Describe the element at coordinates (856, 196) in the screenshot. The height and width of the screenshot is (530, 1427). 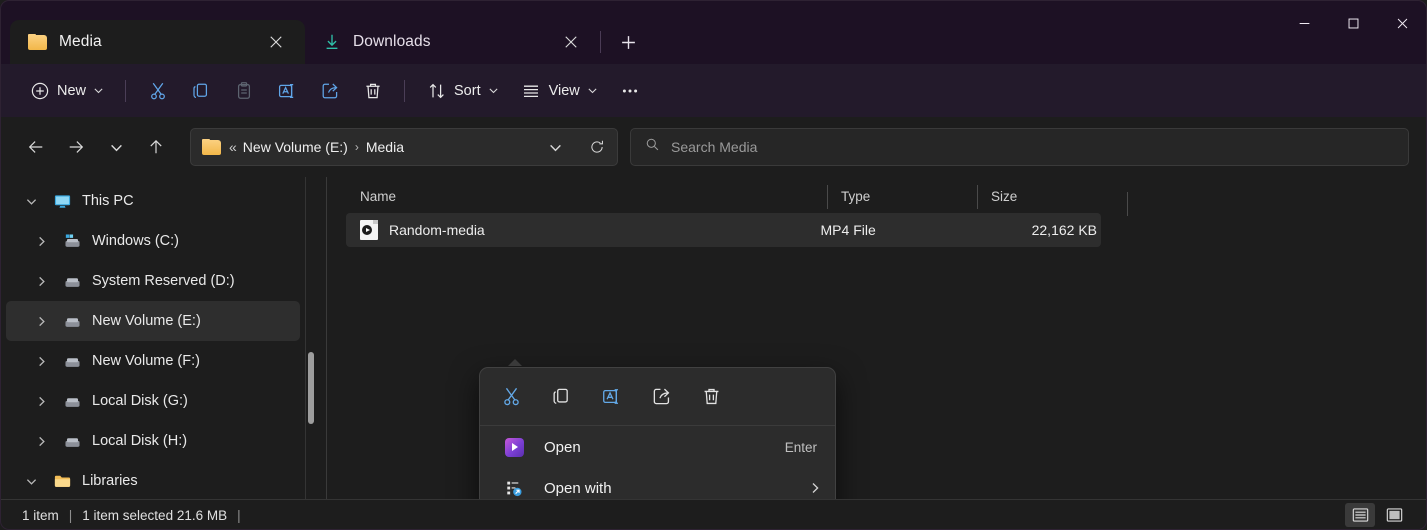
I see `column-header-label: Type` at that location.